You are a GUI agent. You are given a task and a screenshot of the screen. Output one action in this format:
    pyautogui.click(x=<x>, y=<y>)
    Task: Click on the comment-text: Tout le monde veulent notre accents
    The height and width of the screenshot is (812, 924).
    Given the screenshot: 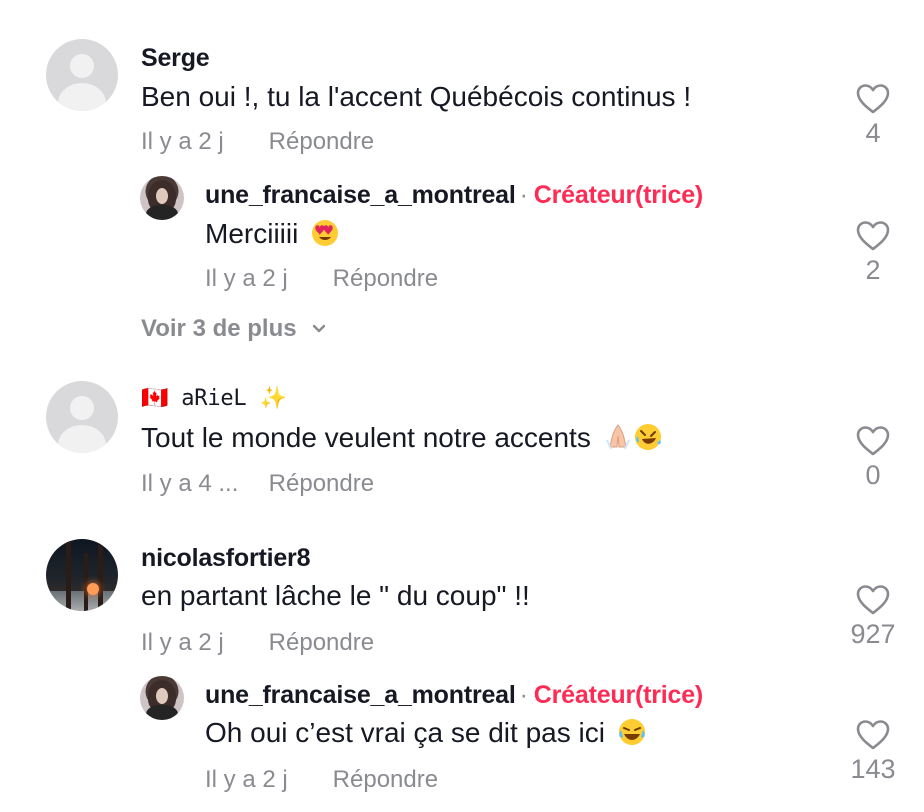 What is the action you would take?
    pyautogui.click(x=366, y=437)
    